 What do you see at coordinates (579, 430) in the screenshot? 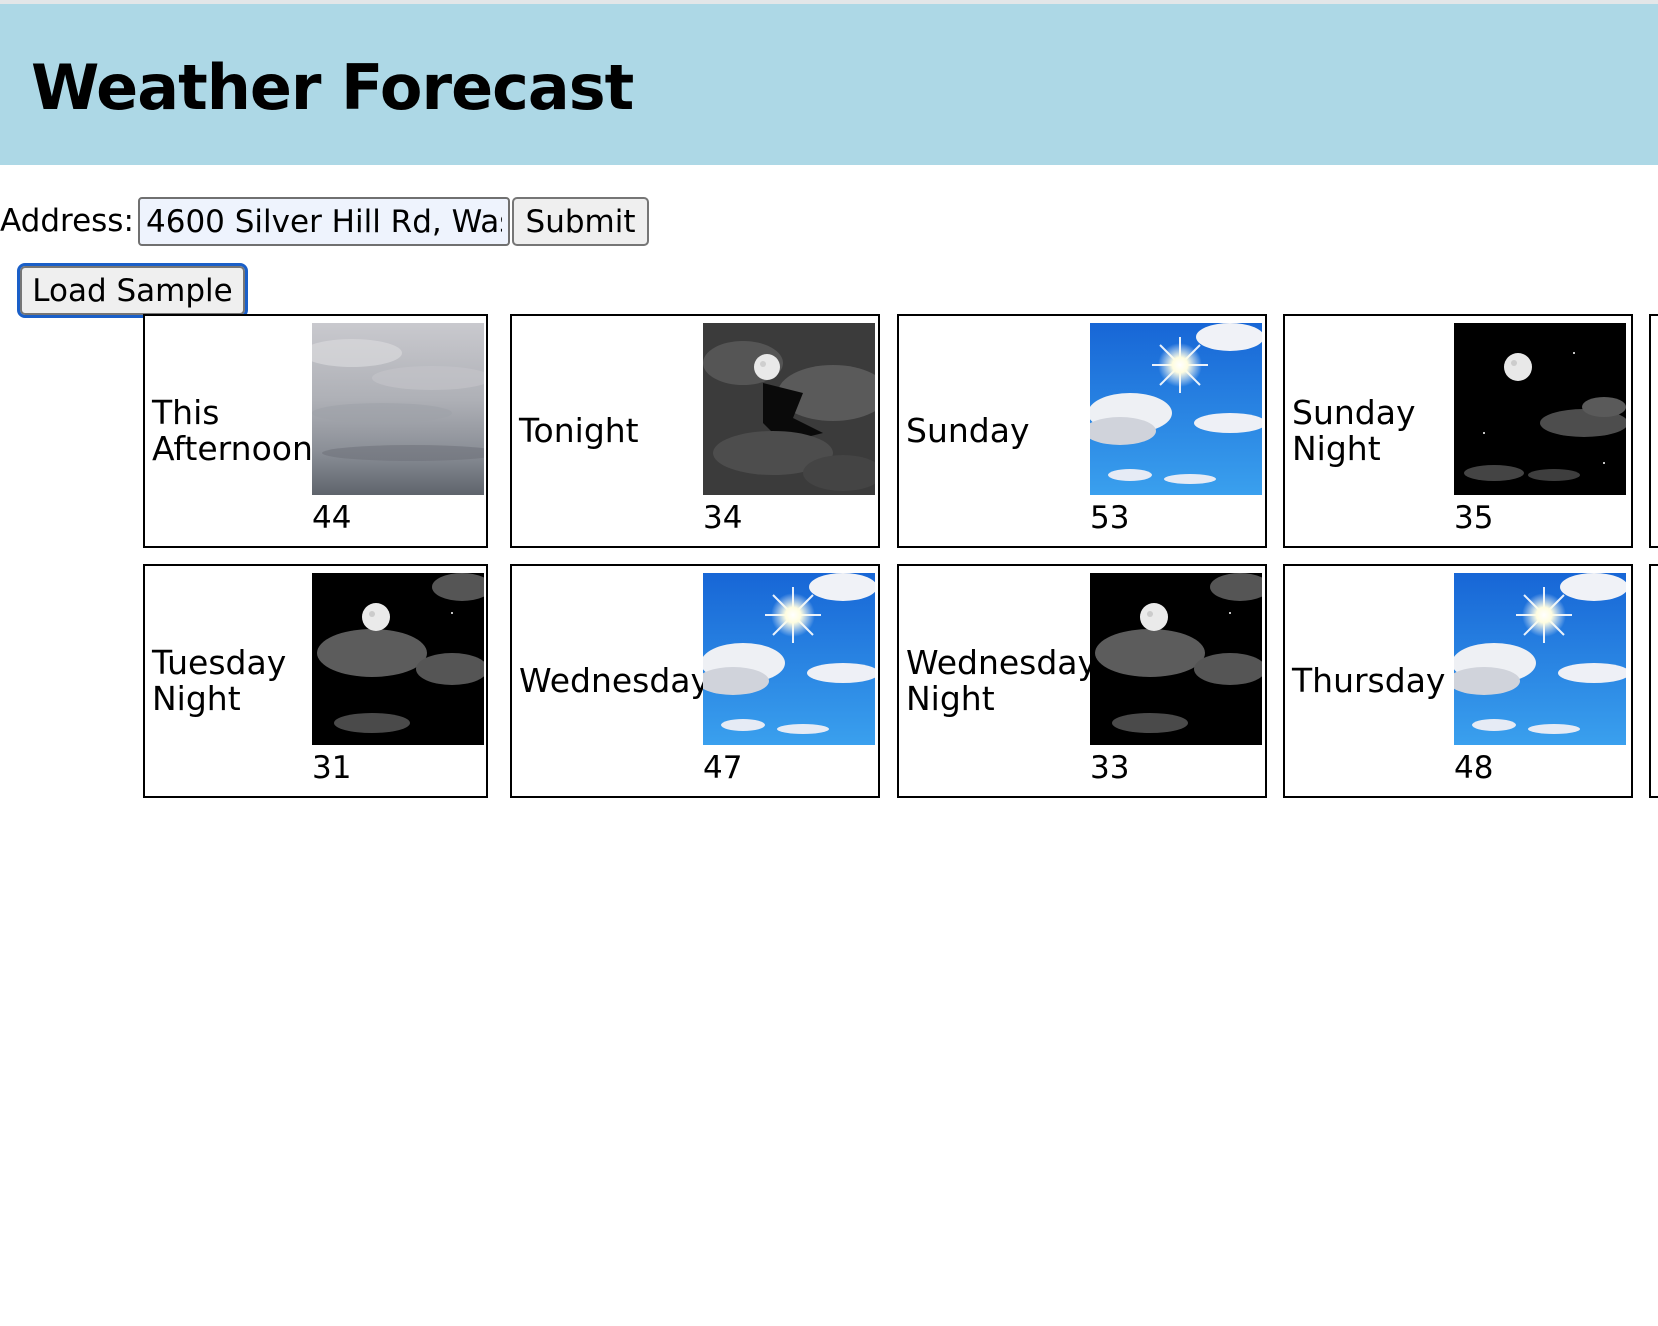
I see `forecast-period: Tonight` at bounding box center [579, 430].